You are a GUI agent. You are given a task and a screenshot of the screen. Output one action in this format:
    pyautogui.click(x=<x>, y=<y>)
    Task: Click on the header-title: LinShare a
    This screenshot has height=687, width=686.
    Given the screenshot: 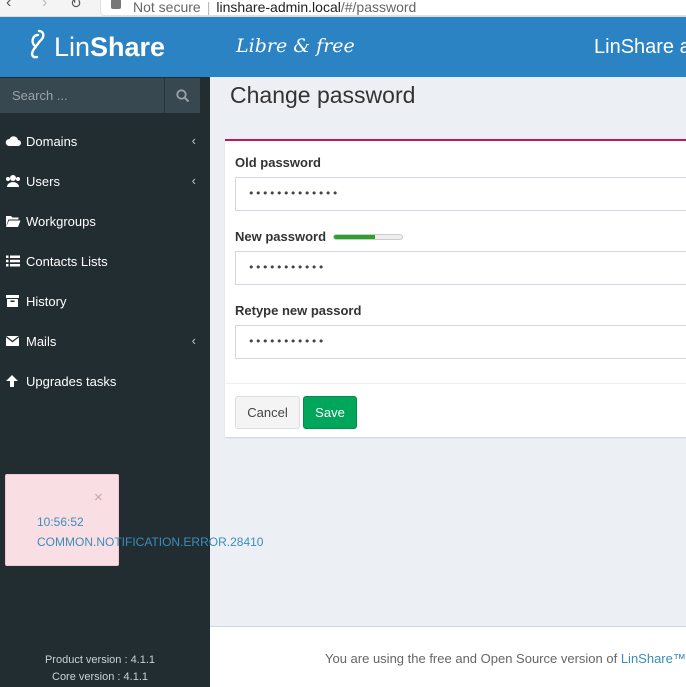 What is the action you would take?
    pyautogui.click(x=640, y=47)
    